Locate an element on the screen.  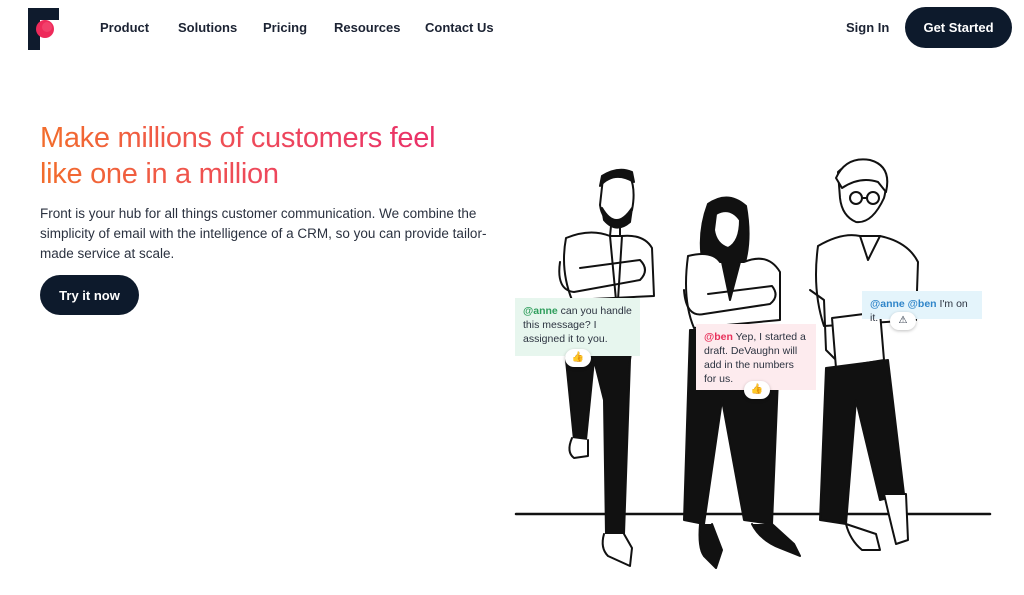
mention-anne: @anne is located at coordinates (540, 311).